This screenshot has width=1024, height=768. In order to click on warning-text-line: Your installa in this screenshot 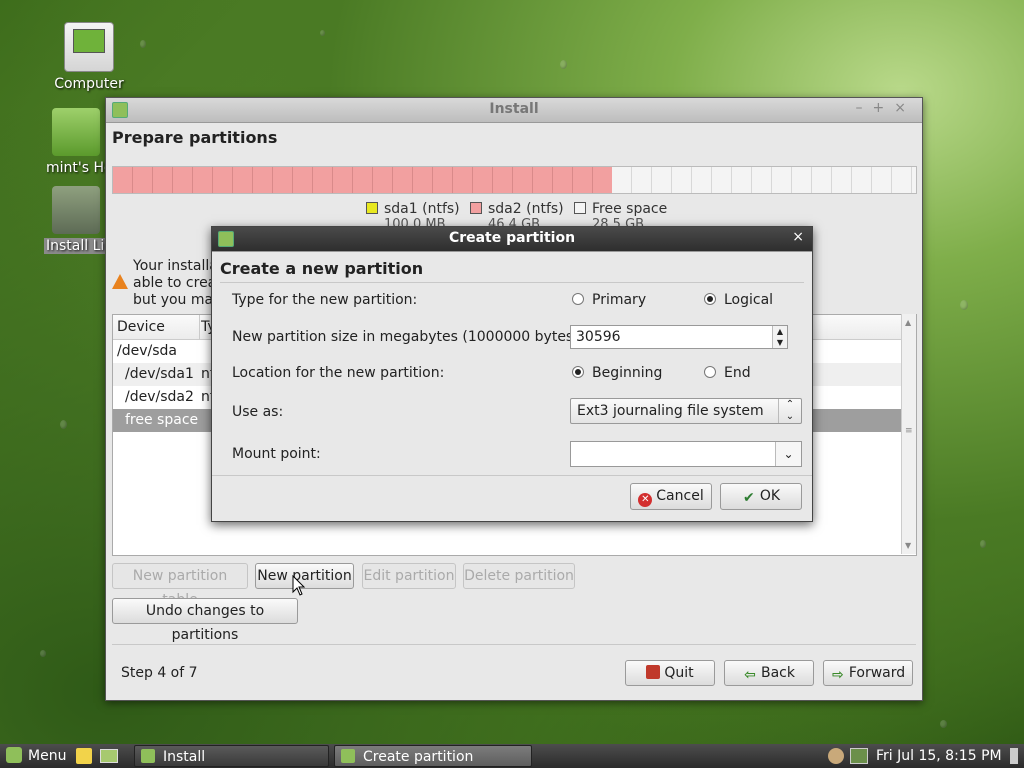, I will do `click(175, 266)`.